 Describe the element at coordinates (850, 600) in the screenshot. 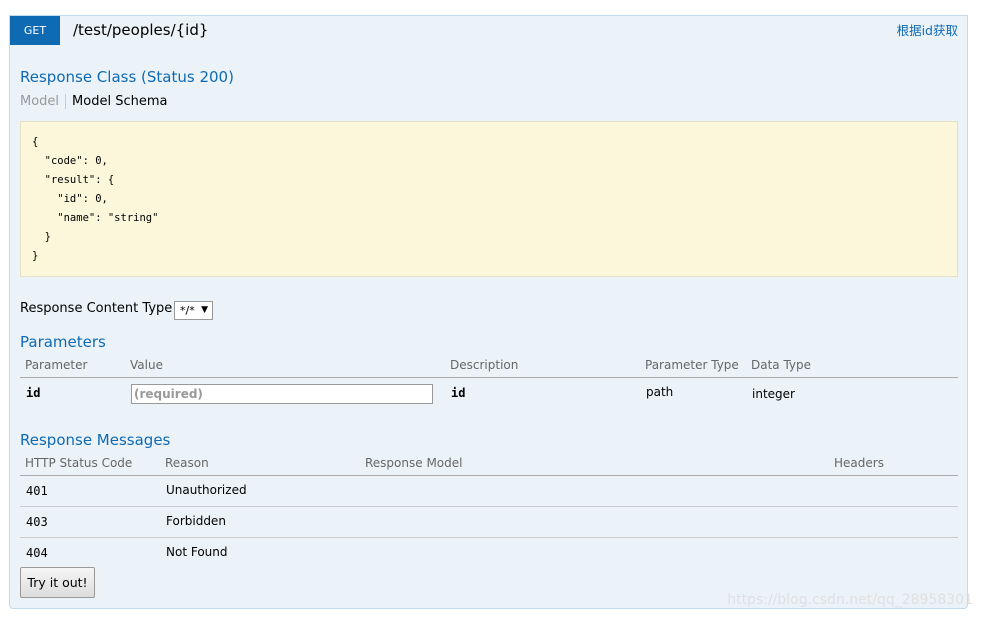

I see `watermark: https://blog.csdn.net/qq_28958301` at that location.